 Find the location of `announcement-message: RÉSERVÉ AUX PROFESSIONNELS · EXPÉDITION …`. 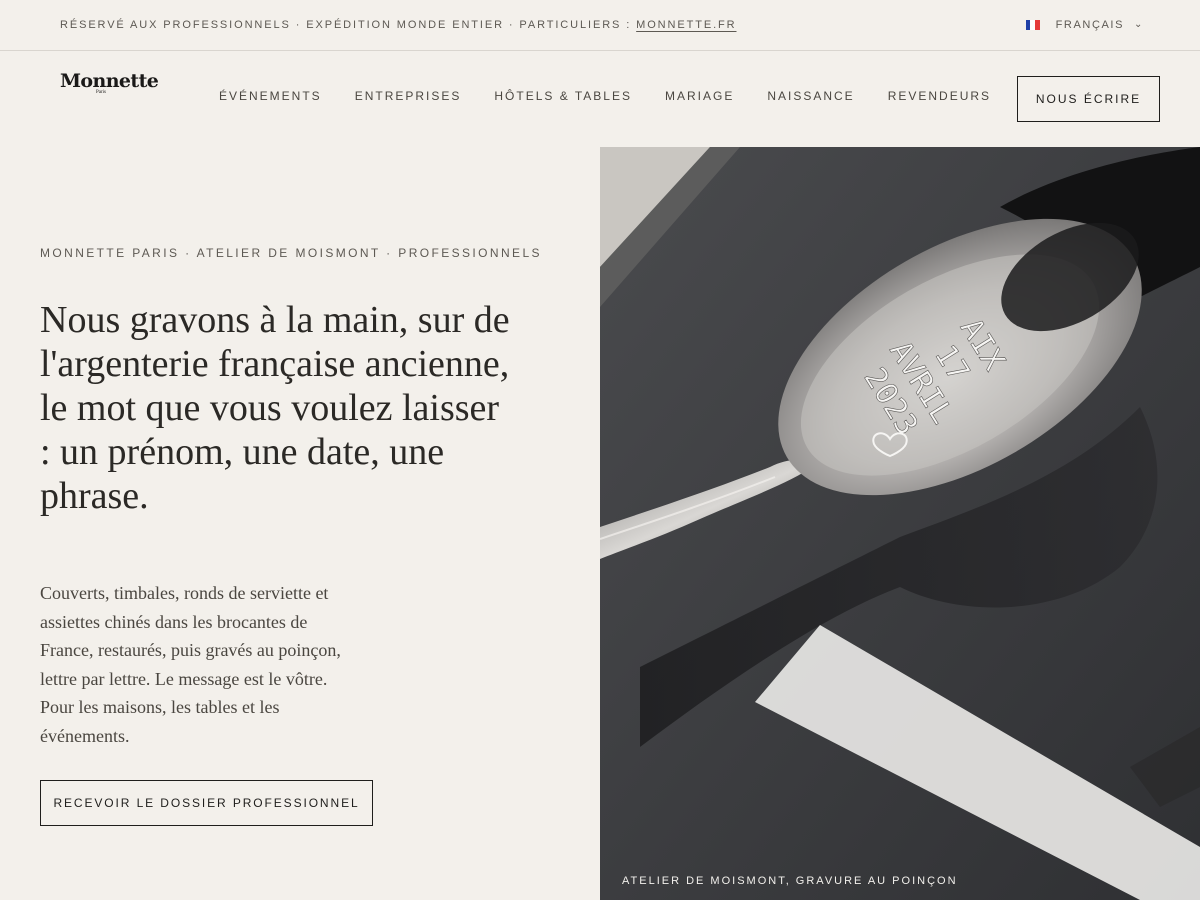

announcement-message: RÉSERVÉ AUX PROFESSIONNELS · EXPÉDITION … is located at coordinates (348, 25).